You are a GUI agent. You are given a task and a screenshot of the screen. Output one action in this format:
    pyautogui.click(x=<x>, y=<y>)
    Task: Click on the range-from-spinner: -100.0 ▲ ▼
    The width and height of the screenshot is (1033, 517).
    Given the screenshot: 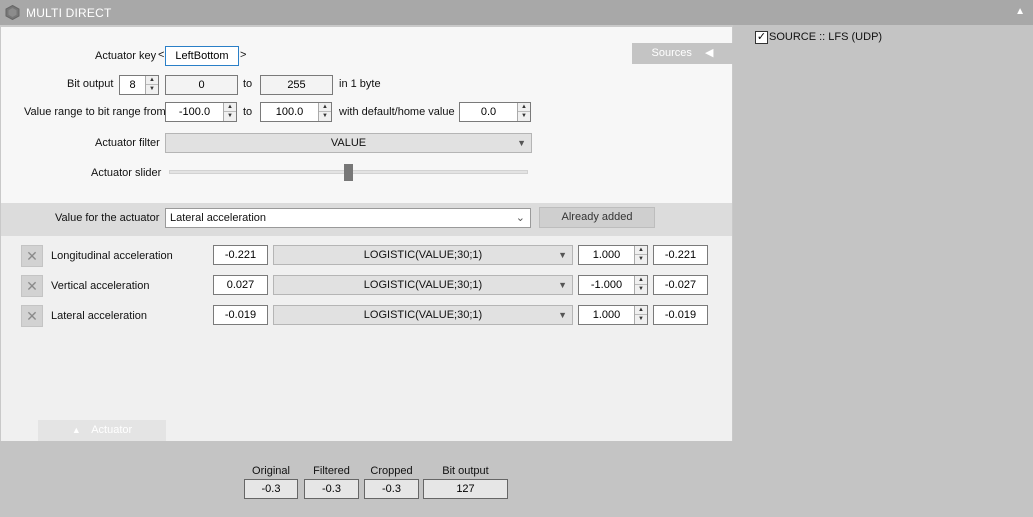 What is the action you would take?
    pyautogui.click(x=201, y=112)
    